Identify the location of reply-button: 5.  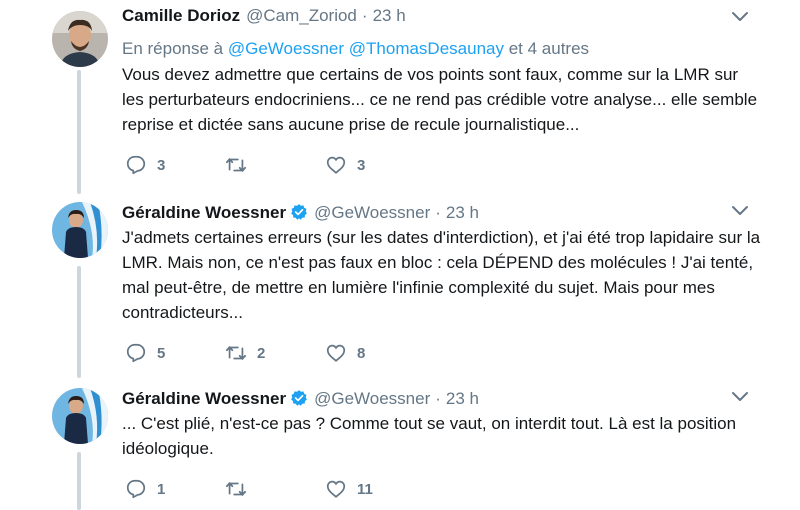
(145, 353).